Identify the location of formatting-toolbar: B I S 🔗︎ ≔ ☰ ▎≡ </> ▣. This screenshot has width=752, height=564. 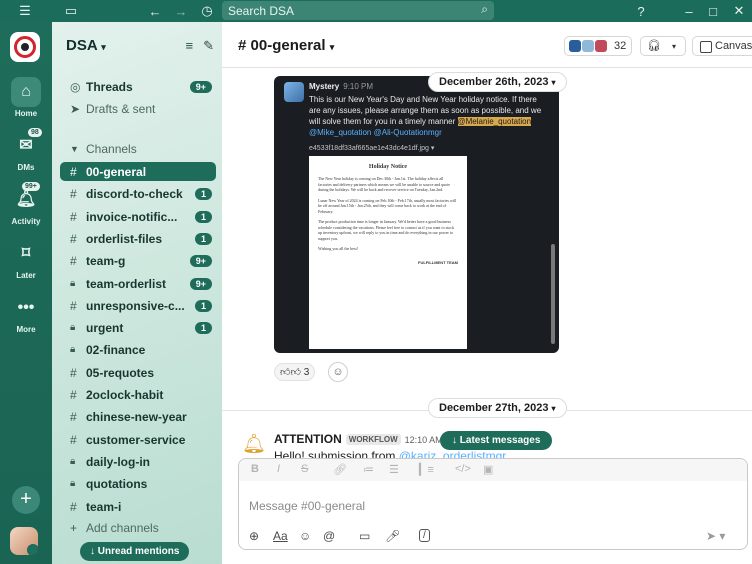
(493, 470).